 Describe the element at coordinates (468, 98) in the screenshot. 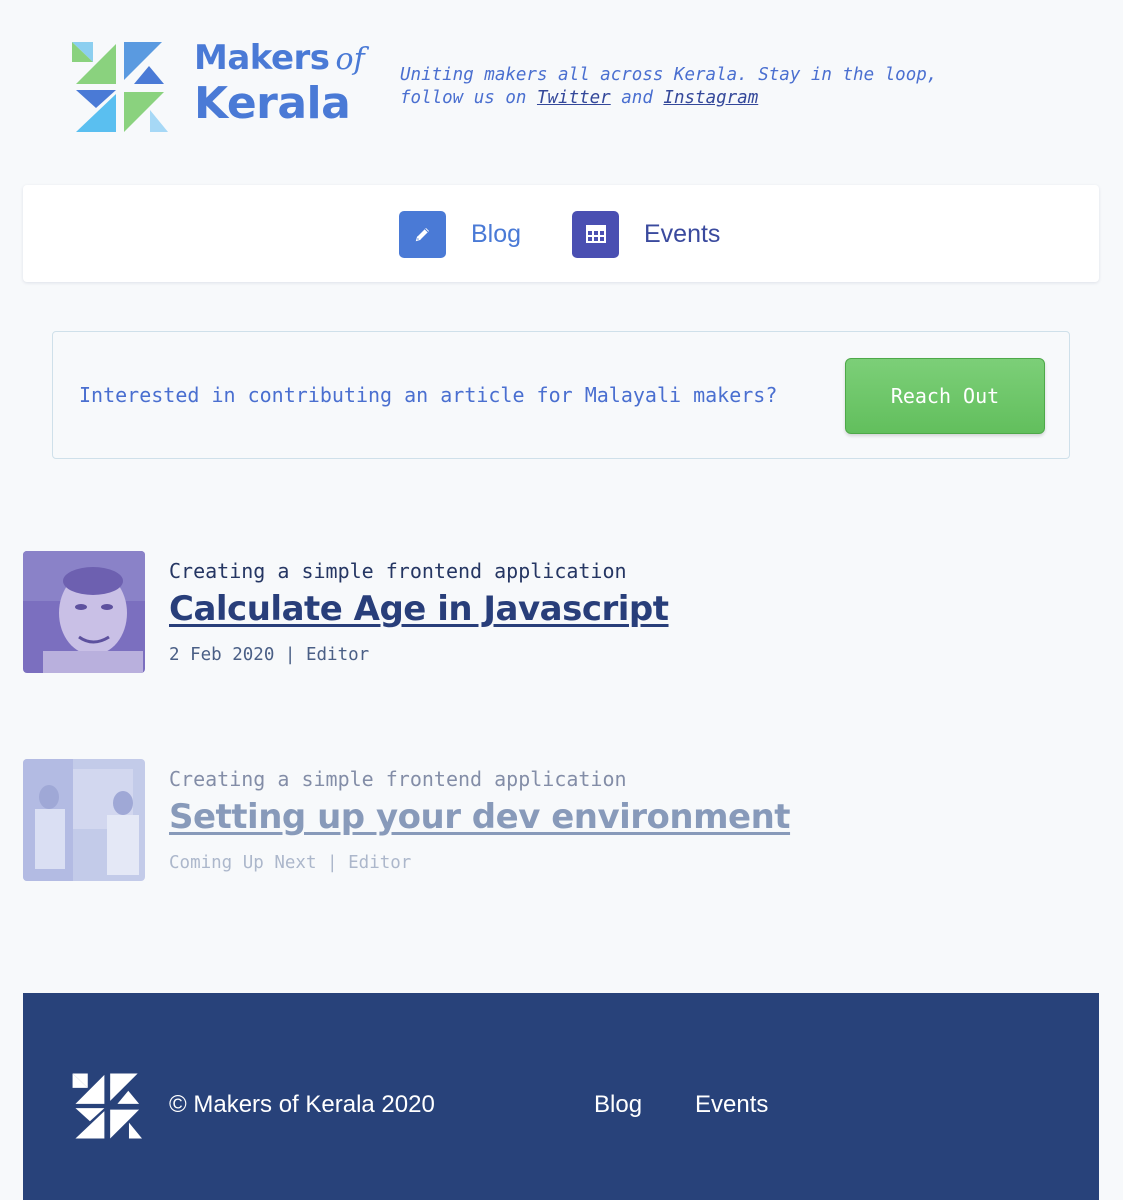

I see `tagline-follow: follow us on` at that location.